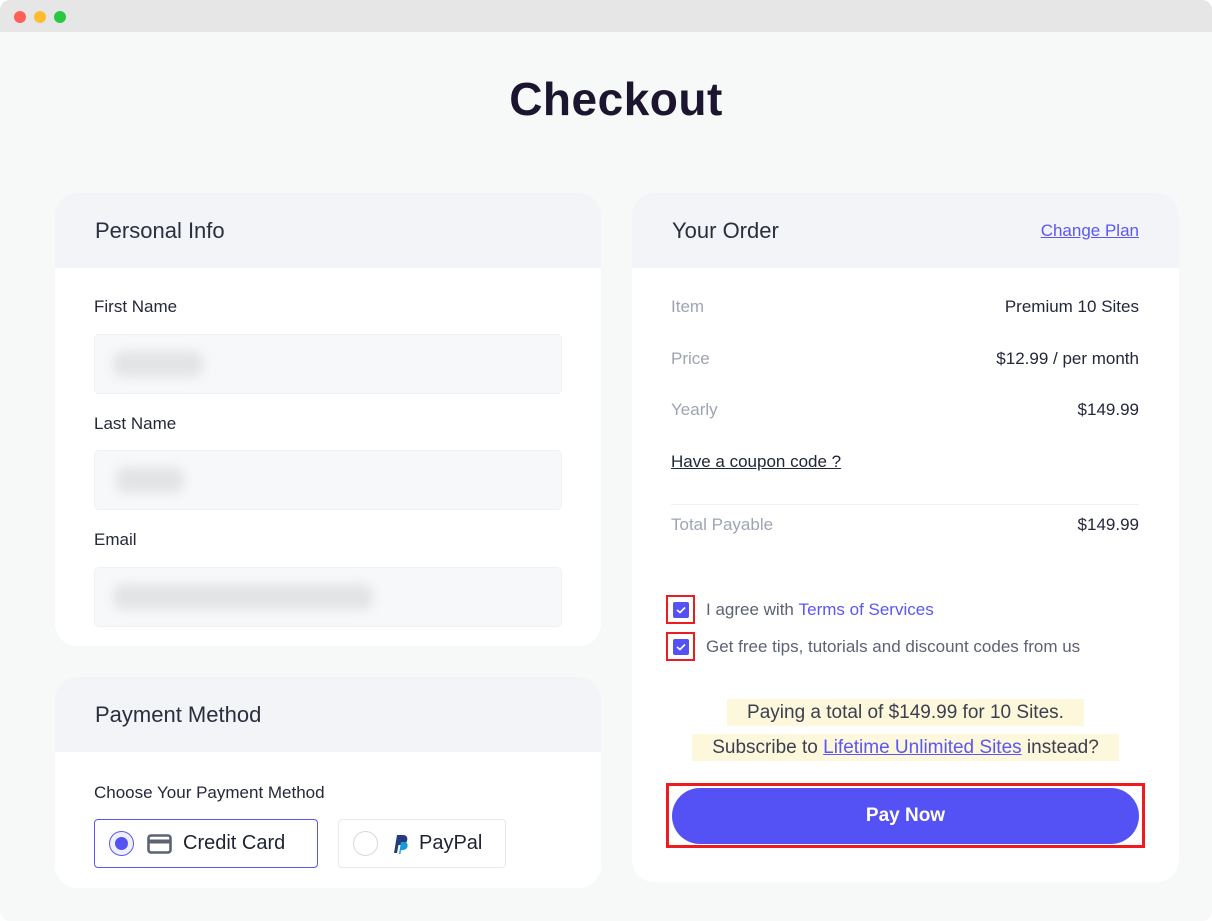 This screenshot has width=1212, height=921. Describe the element at coordinates (209, 792) in the screenshot. I see `choose-payment-label: Choose Your Payment Method` at that location.